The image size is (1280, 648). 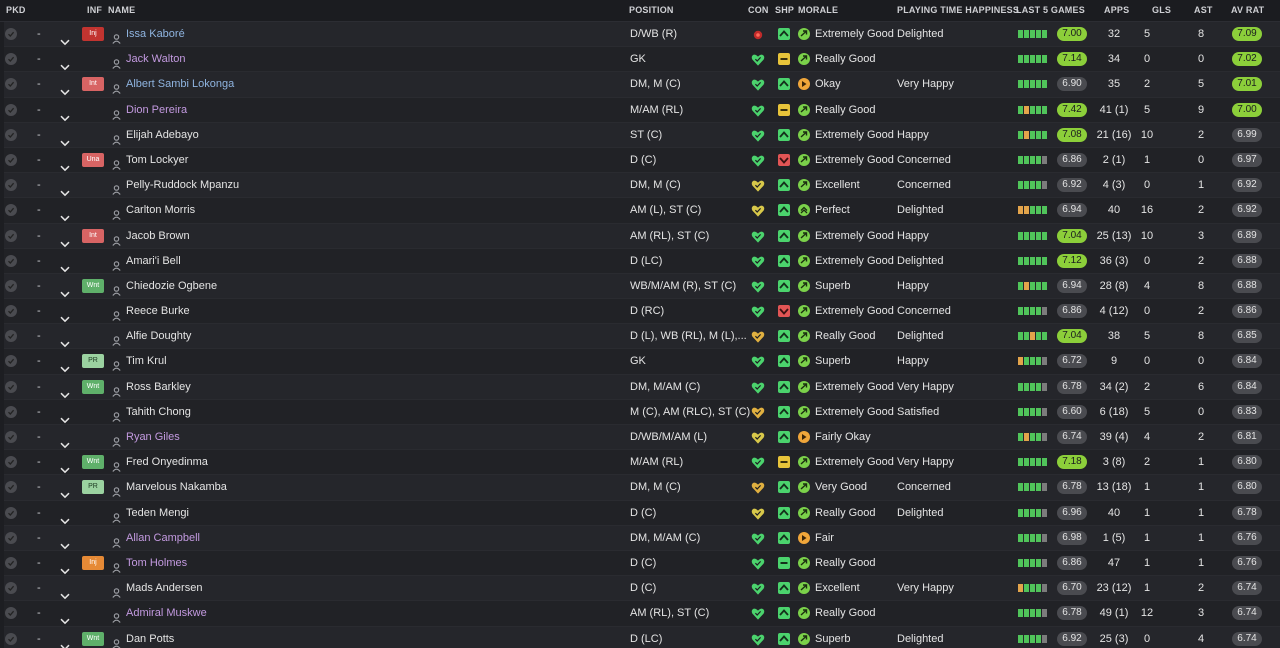 What do you see at coordinates (180, 84) in the screenshot?
I see `player-name: Albert Sambi Lokonga` at bounding box center [180, 84].